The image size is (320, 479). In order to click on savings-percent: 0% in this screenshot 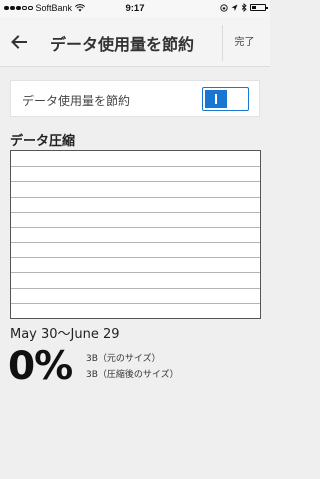, I will do `click(40, 366)`.